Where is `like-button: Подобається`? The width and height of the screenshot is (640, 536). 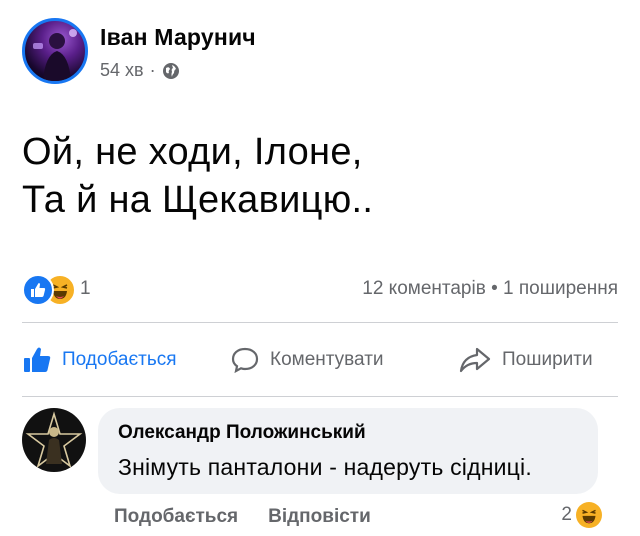 like-button: Подобається is located at coordinates (99, 360).